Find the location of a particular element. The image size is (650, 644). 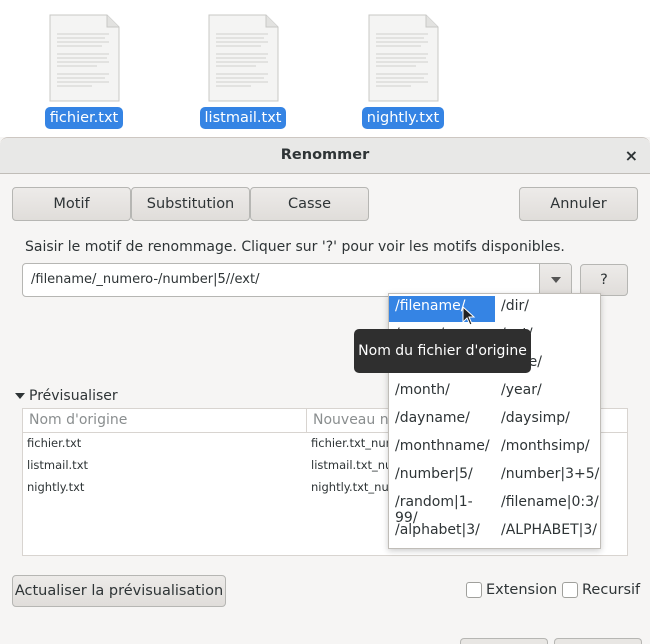

menu-item-dir: /dir/ is located at coordinates (548, 309).